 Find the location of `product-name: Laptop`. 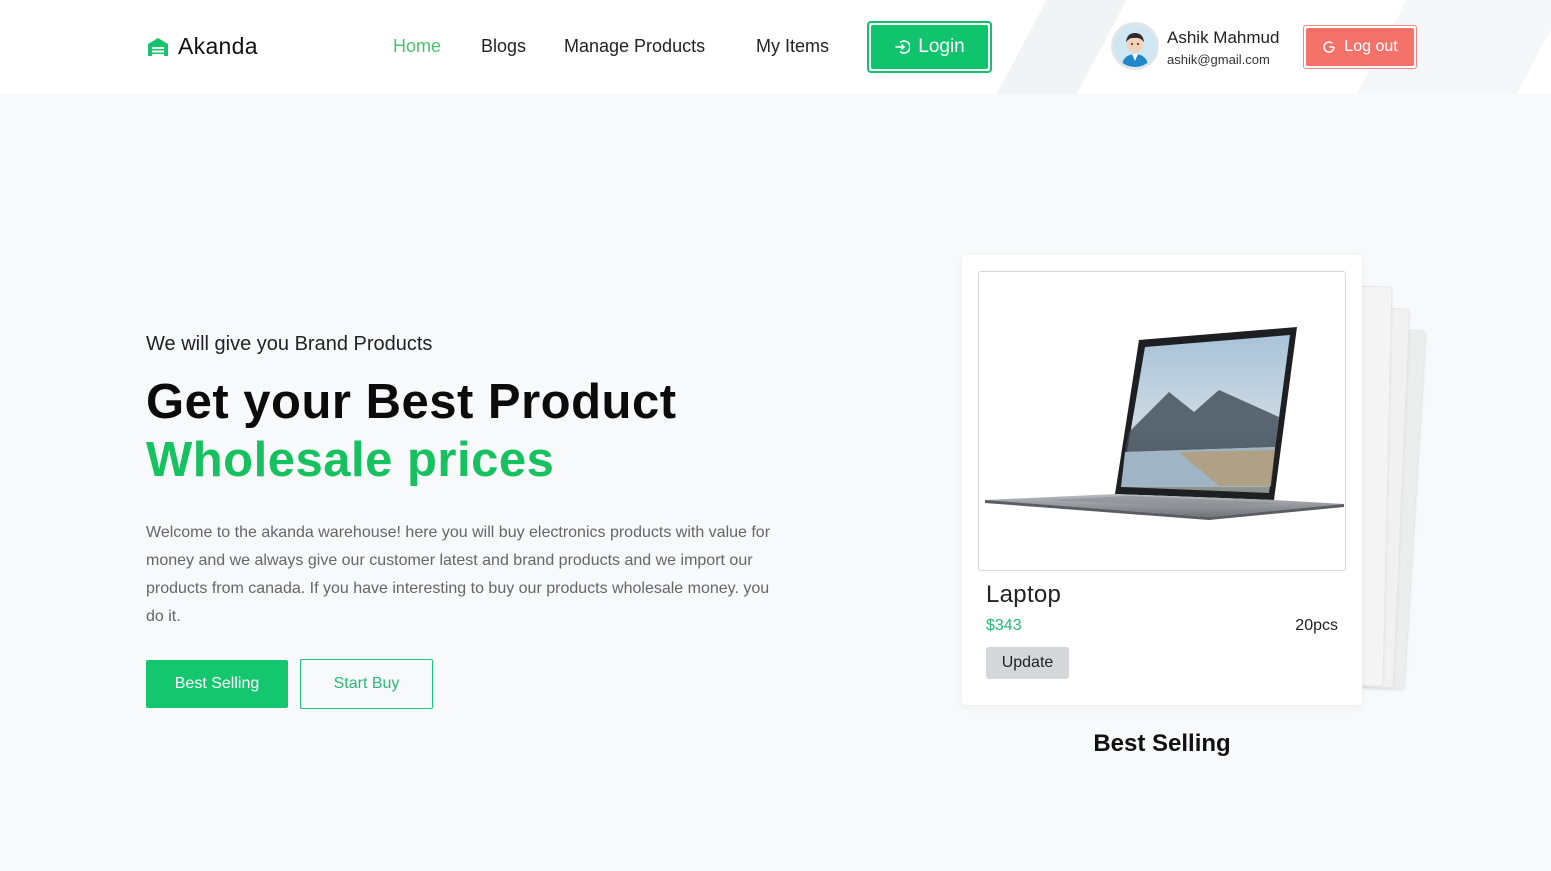

product-name: Laptop is located at coordinates (1024, 594).